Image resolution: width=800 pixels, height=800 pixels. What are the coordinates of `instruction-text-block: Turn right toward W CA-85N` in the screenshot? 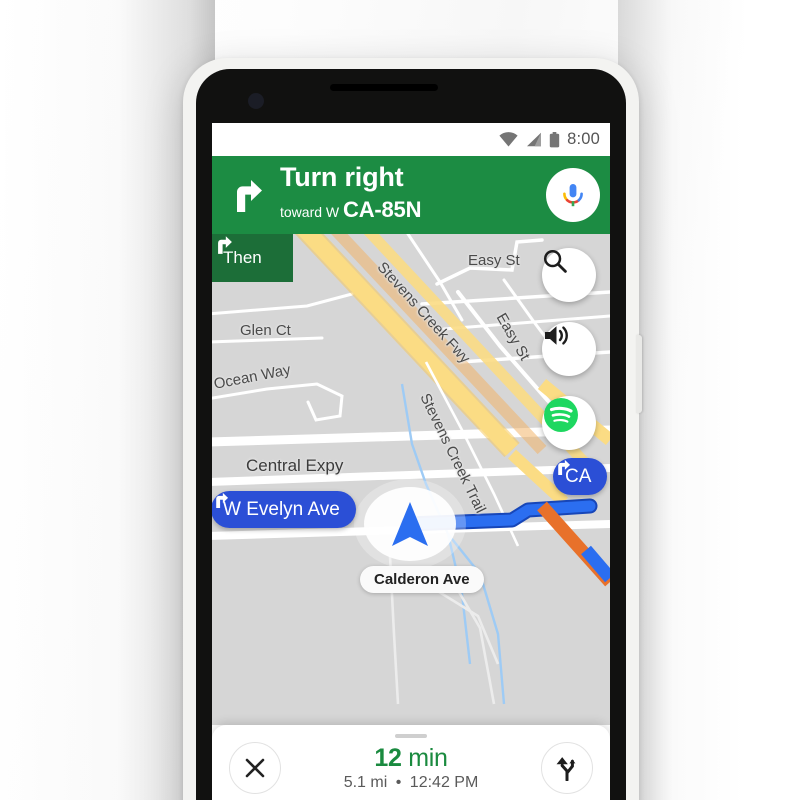 It's located at (412, 194).